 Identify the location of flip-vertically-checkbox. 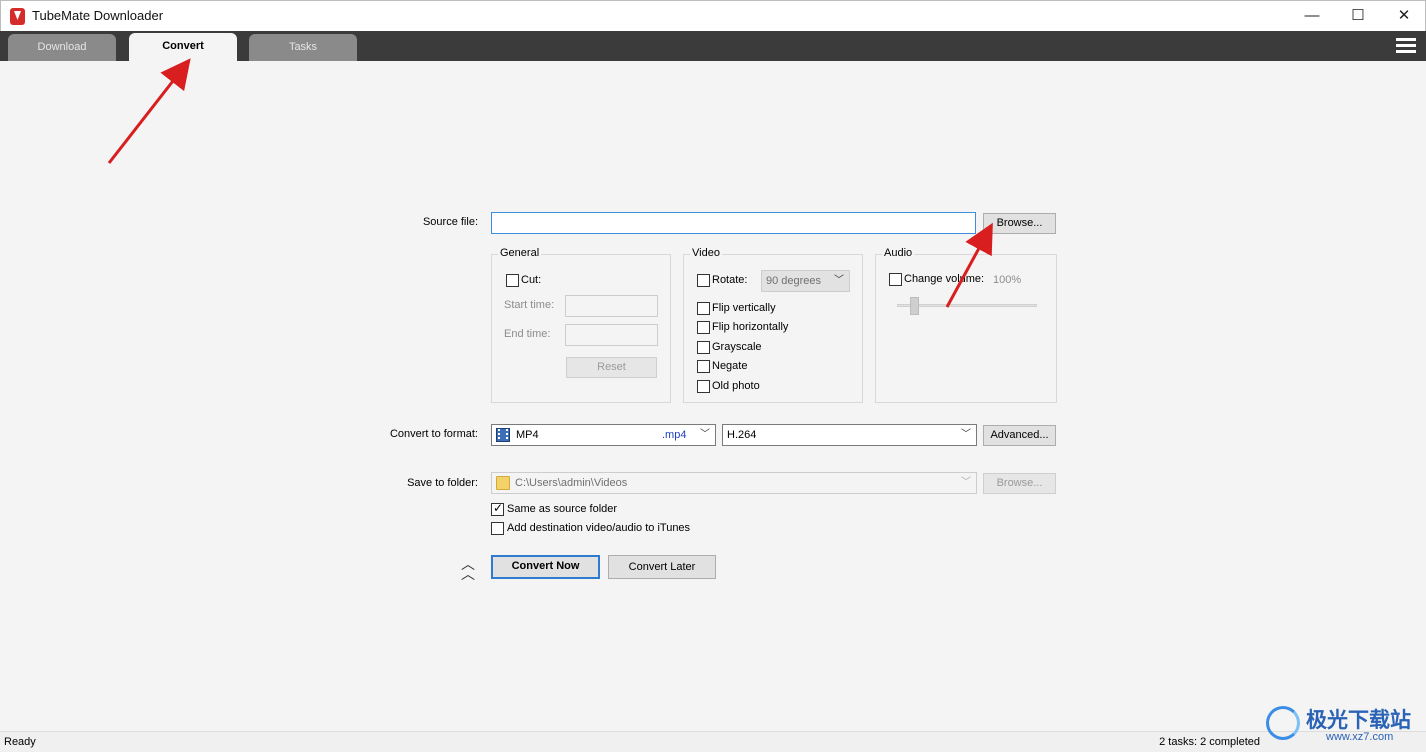
(703, 308).